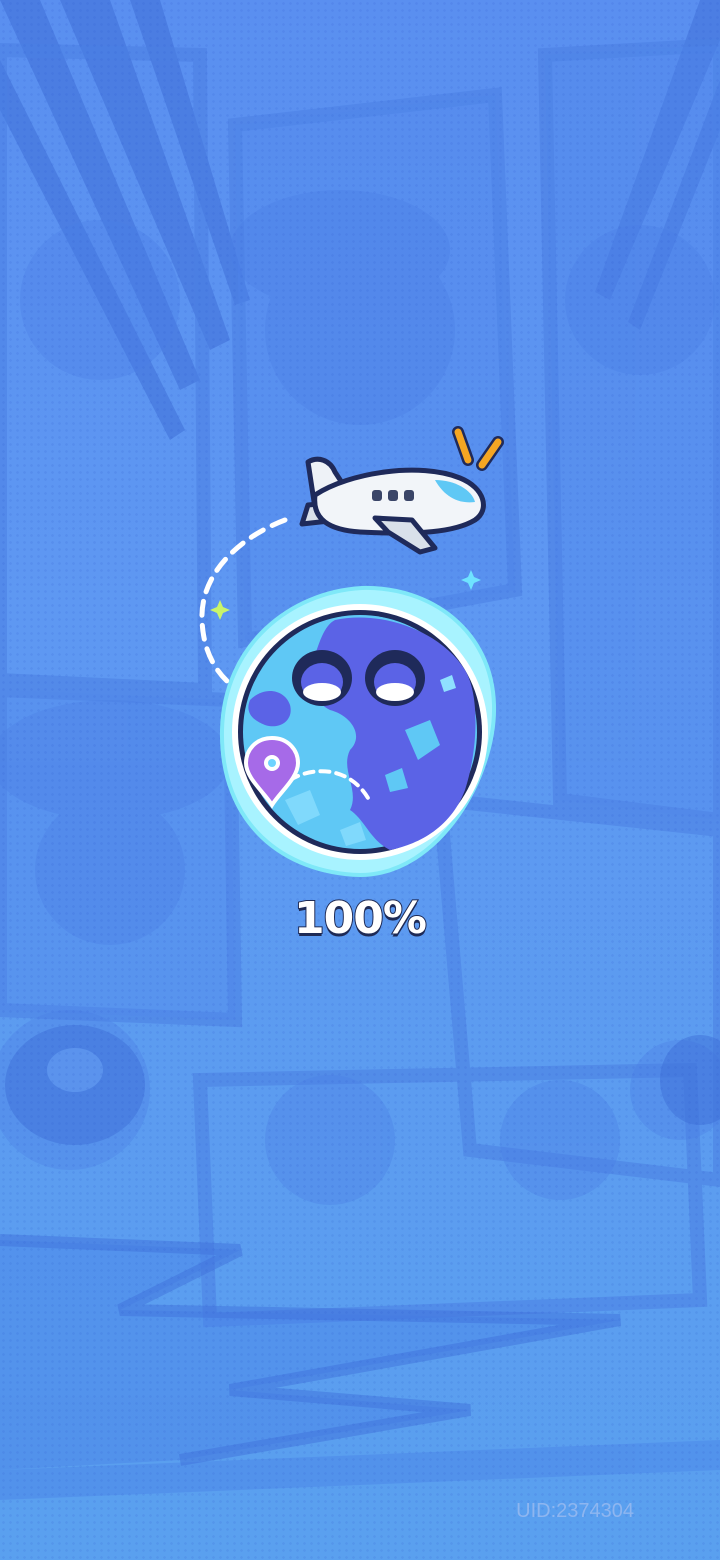 The width and height of the screenshot is (720, 1560). I want to click on airplane-icon, so click(401, 490).